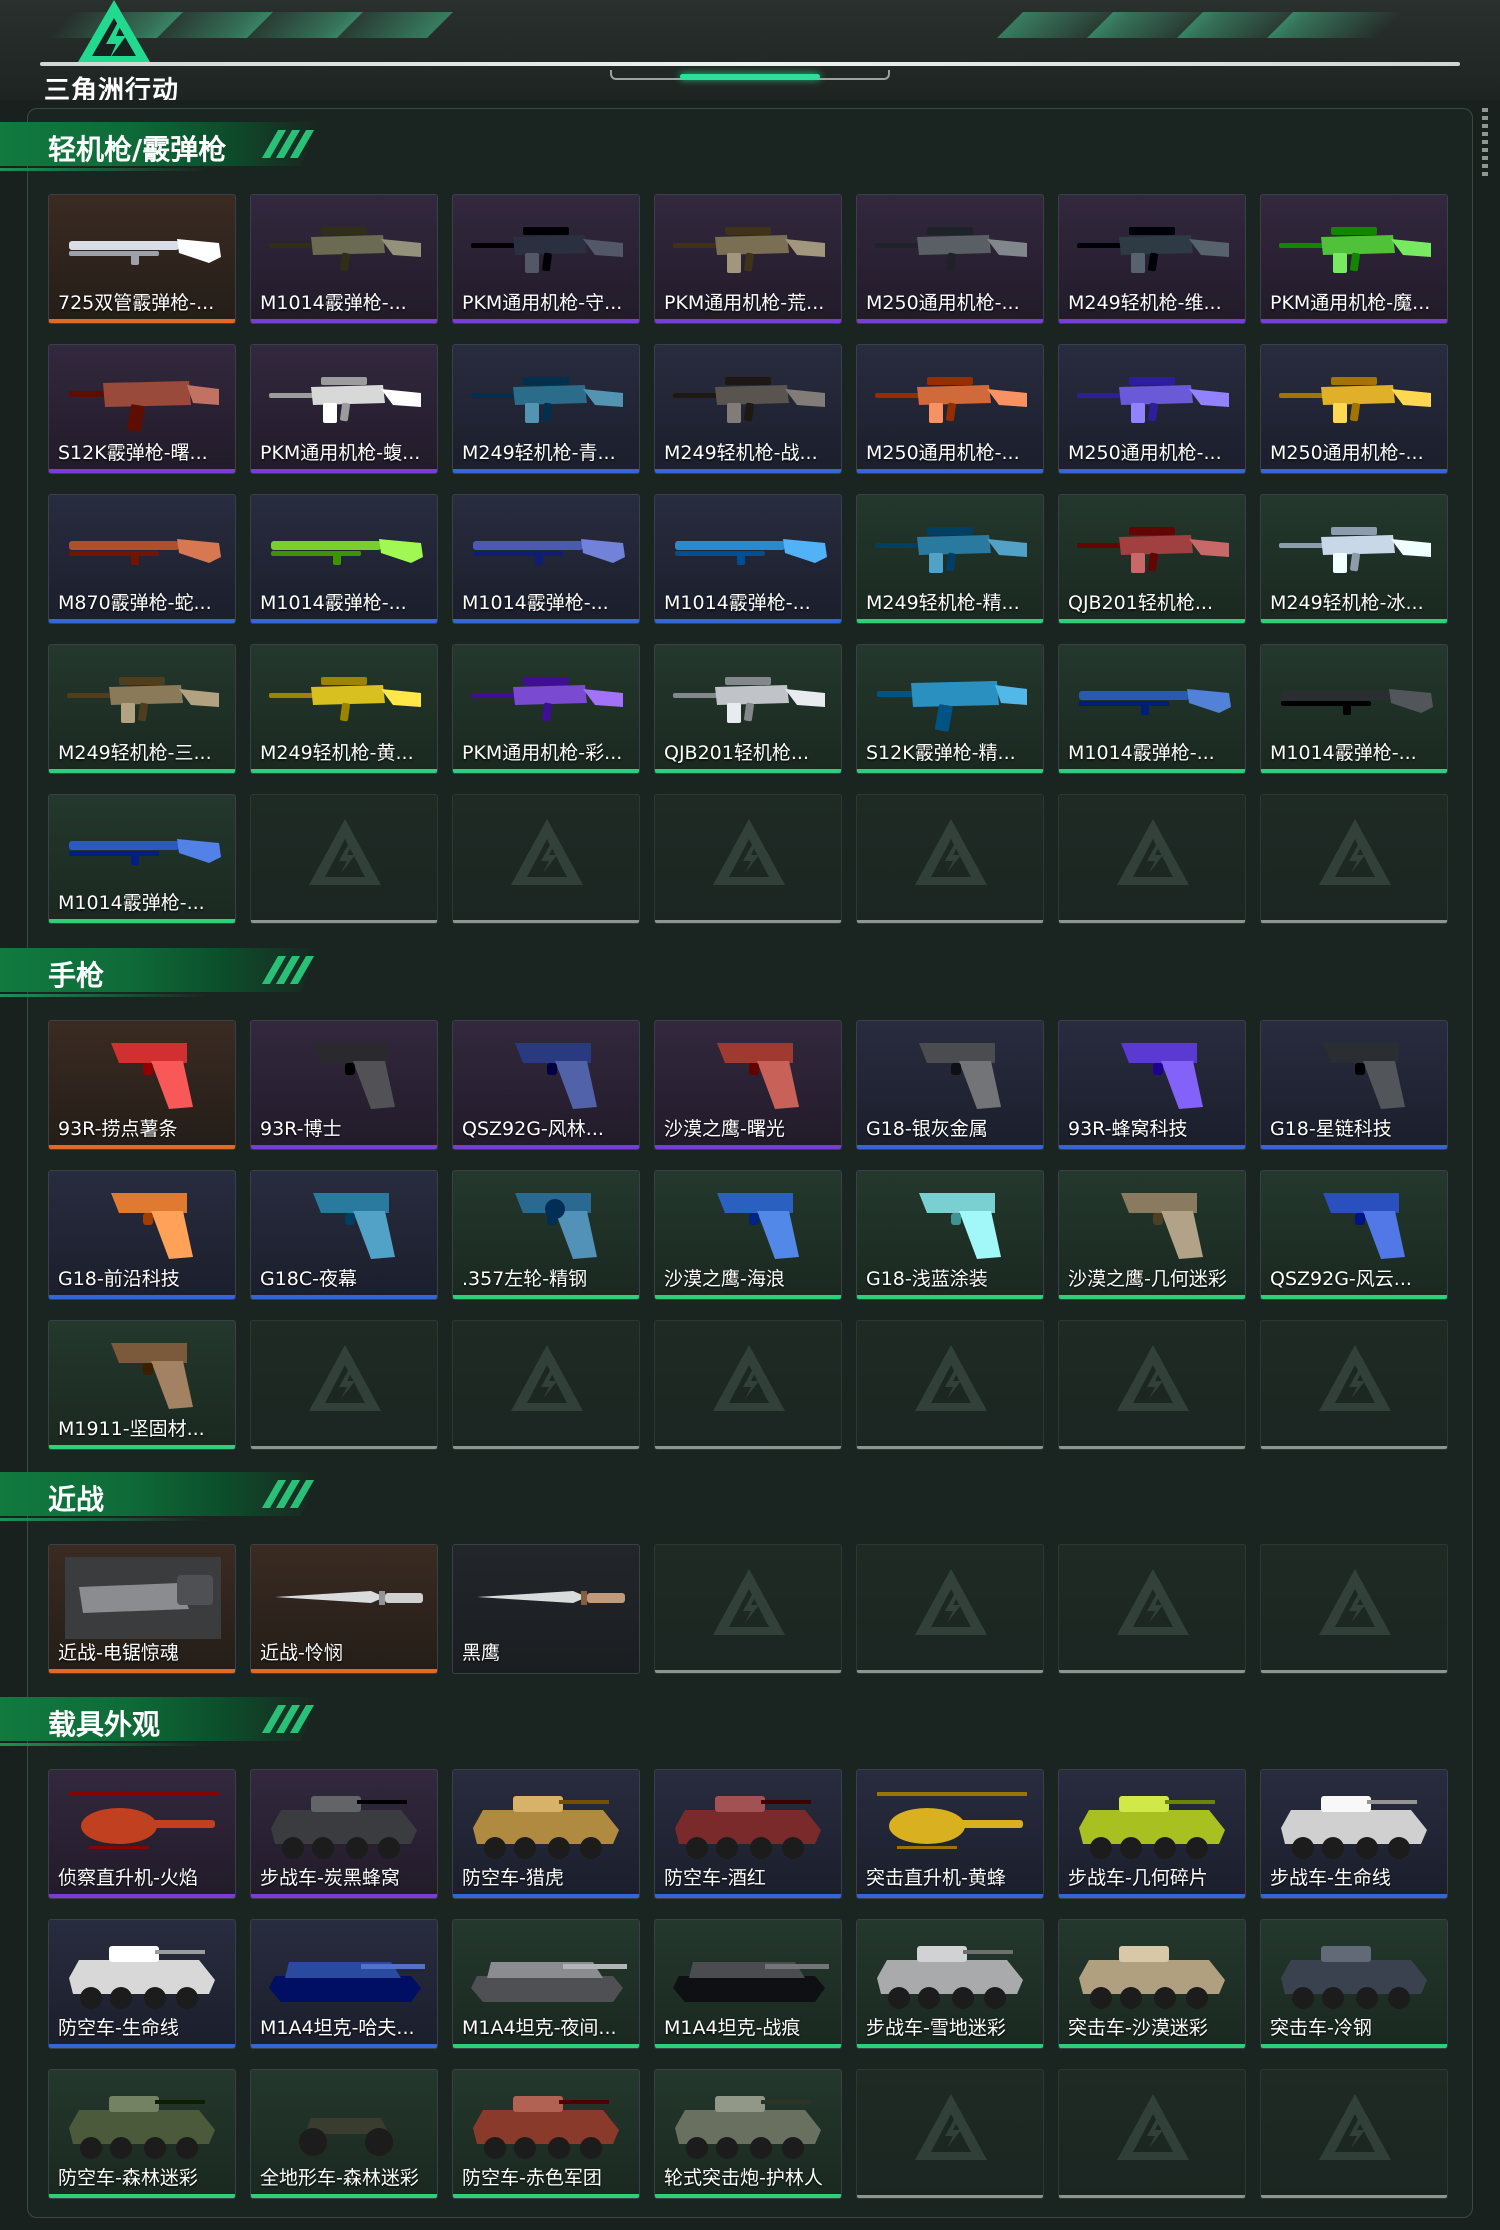 Image resolution: width=1500 pixels, height=2230 pixels. What do you see at coordinates (1485, 143) in the screenshot?
I see `scrollbar` at bounding box center [1485, 143].